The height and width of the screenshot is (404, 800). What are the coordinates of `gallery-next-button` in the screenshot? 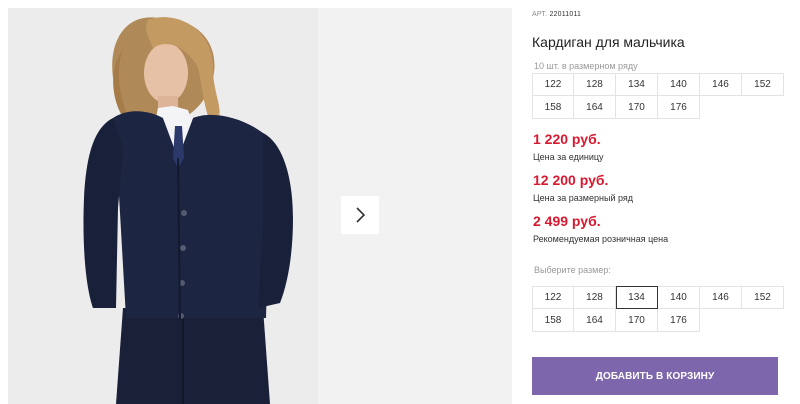 It's located at (360, 215).